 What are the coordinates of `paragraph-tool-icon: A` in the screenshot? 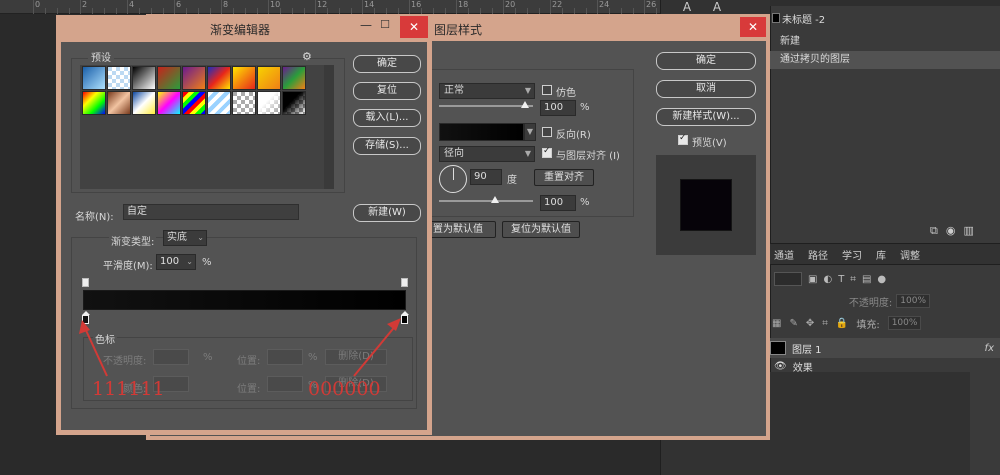 It's located at (717, 7).